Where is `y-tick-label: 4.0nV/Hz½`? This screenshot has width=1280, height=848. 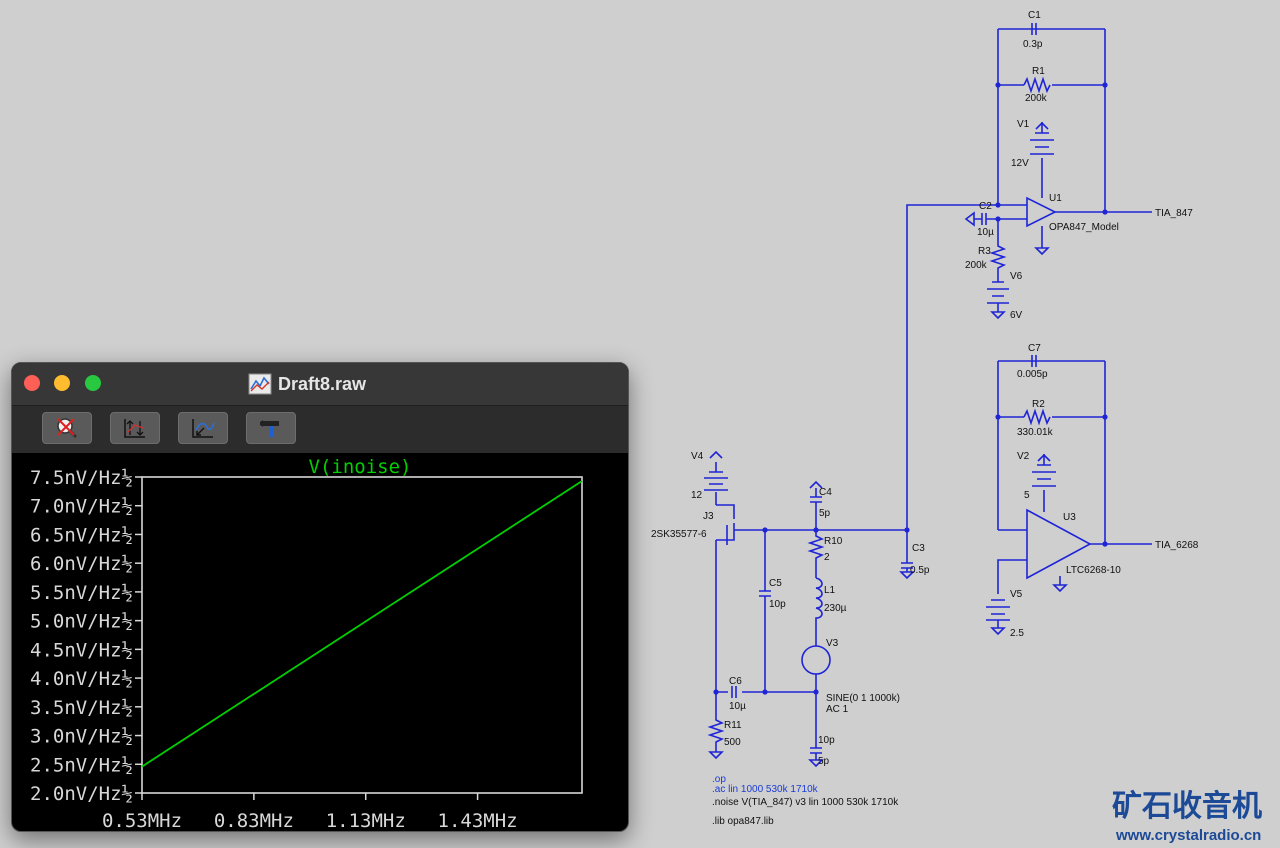
y-tick-label: 4.0nV/Hz½ is located at coordinates (81, 679).